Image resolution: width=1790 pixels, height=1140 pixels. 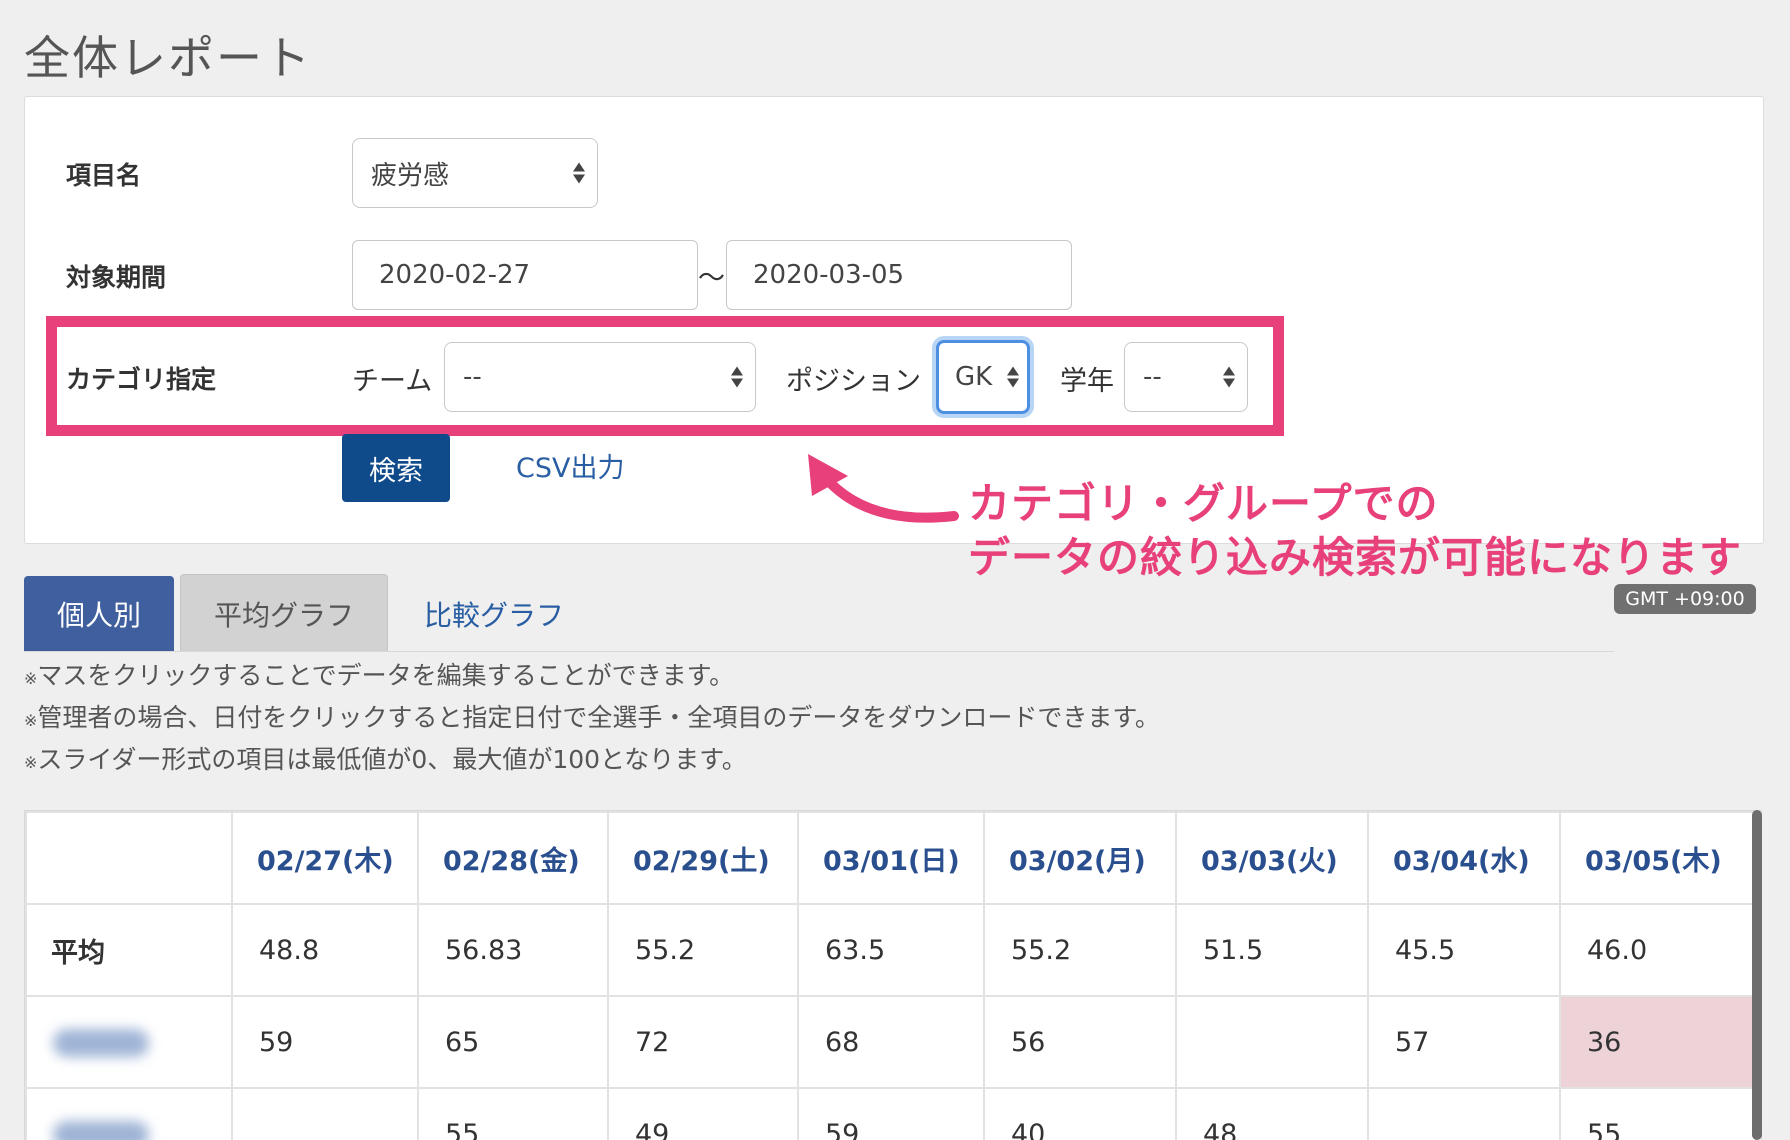 I want to click on team-value: --, so click(x=472, y=377).